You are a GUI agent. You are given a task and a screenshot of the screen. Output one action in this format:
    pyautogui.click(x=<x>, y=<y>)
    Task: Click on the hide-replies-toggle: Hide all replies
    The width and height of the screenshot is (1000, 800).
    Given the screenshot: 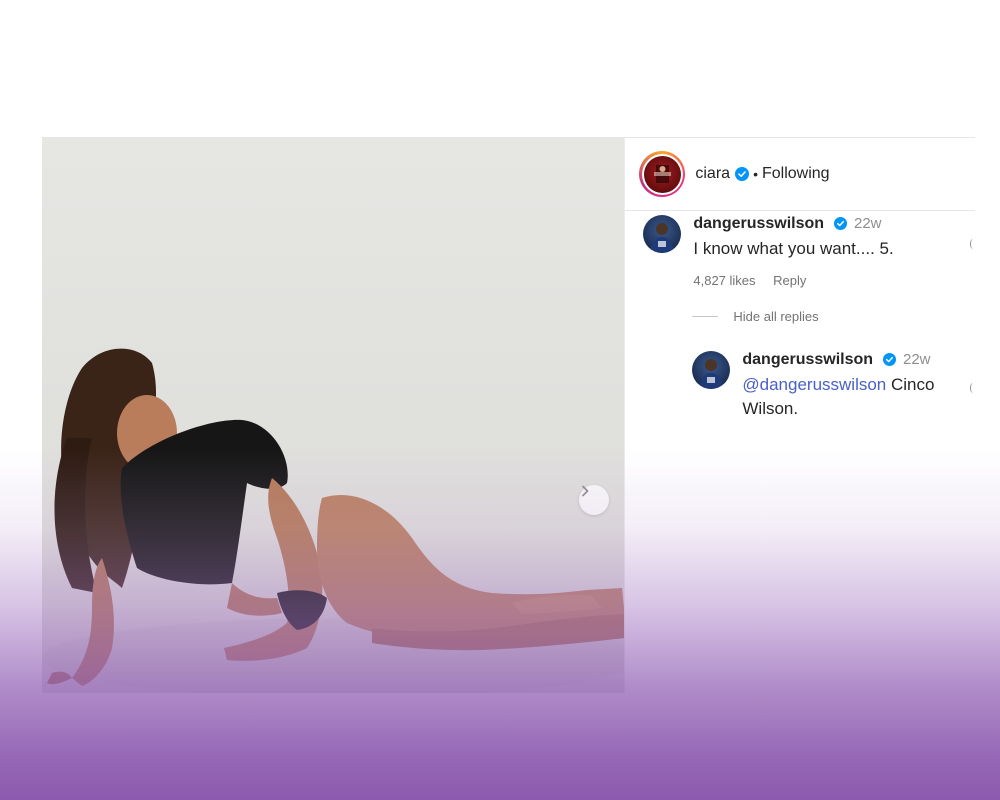 What is the action you would take?
    pyautogui.click(x=755, y=316)
    